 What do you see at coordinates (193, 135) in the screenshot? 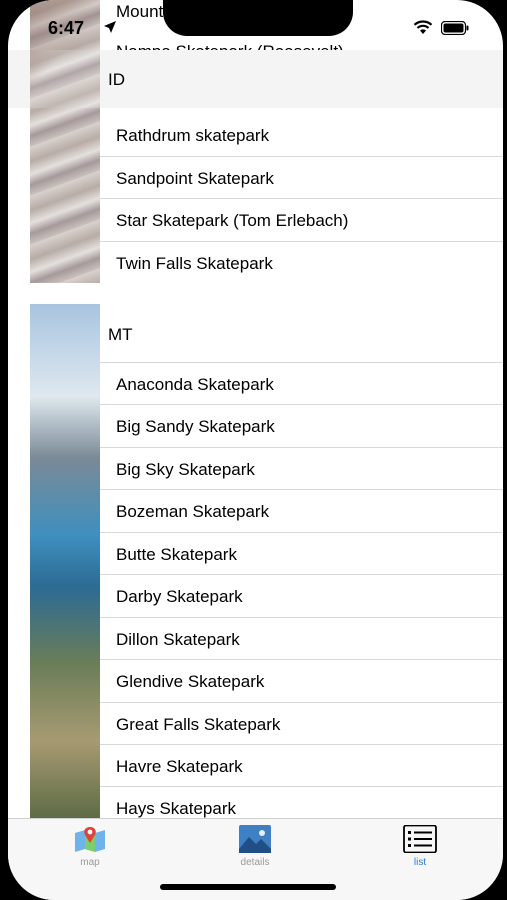
I see `list-item-label: Rathdrum skatepark` at bounding box center [193, 135].